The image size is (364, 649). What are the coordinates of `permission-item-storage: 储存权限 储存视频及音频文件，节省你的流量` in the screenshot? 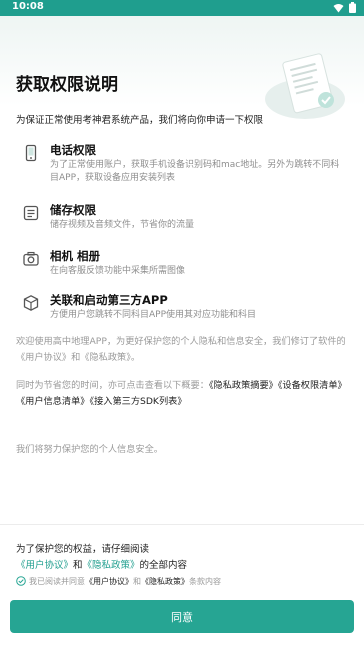 It's located at (182, 220).